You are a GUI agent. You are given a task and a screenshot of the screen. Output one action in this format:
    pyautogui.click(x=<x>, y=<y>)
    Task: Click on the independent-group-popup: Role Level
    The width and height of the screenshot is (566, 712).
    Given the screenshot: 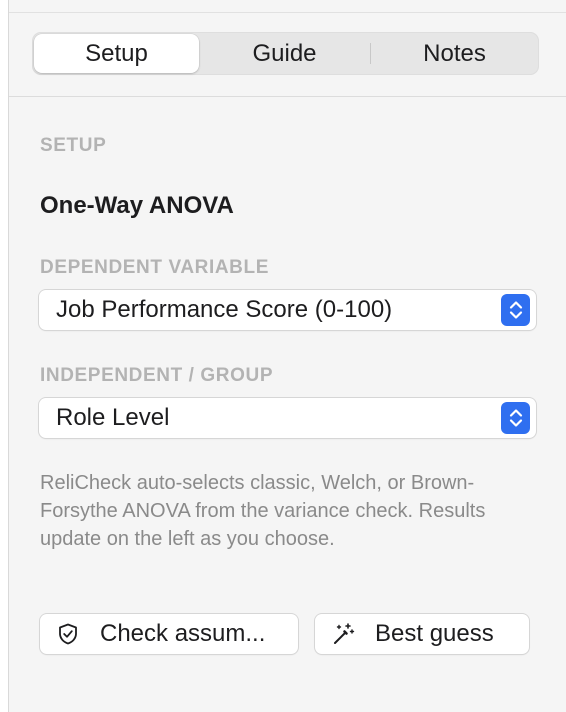 What is the action you would take?
    pyautogui.click(x=287, y=418)
    